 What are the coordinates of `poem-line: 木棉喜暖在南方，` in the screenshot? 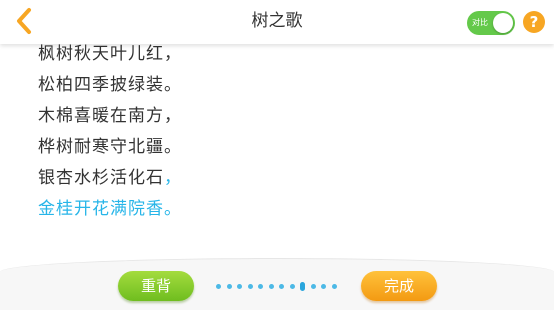 It's located at (278, 116).